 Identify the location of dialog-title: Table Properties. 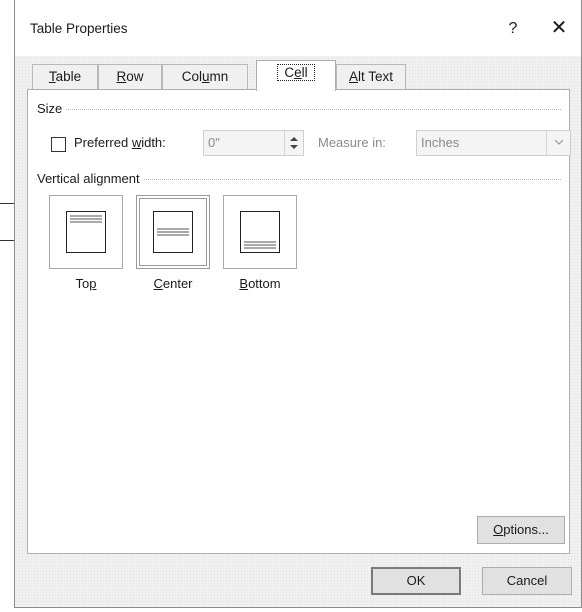
(79, 28).